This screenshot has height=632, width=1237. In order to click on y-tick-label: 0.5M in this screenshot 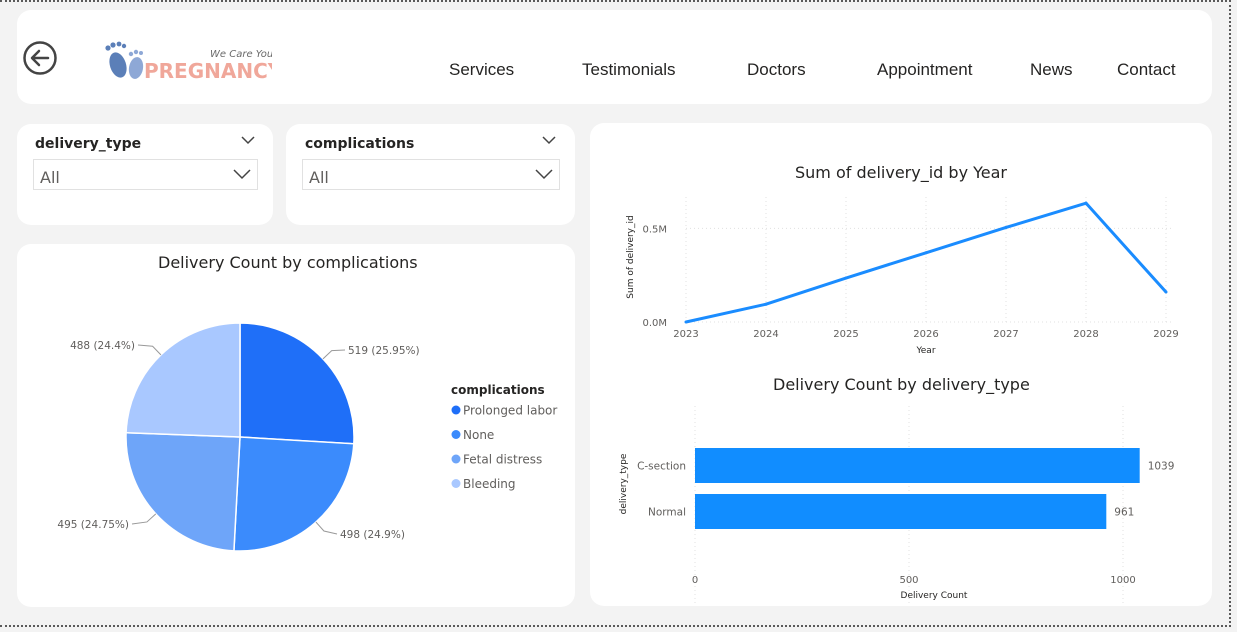, I will do `click(654, 229)`.